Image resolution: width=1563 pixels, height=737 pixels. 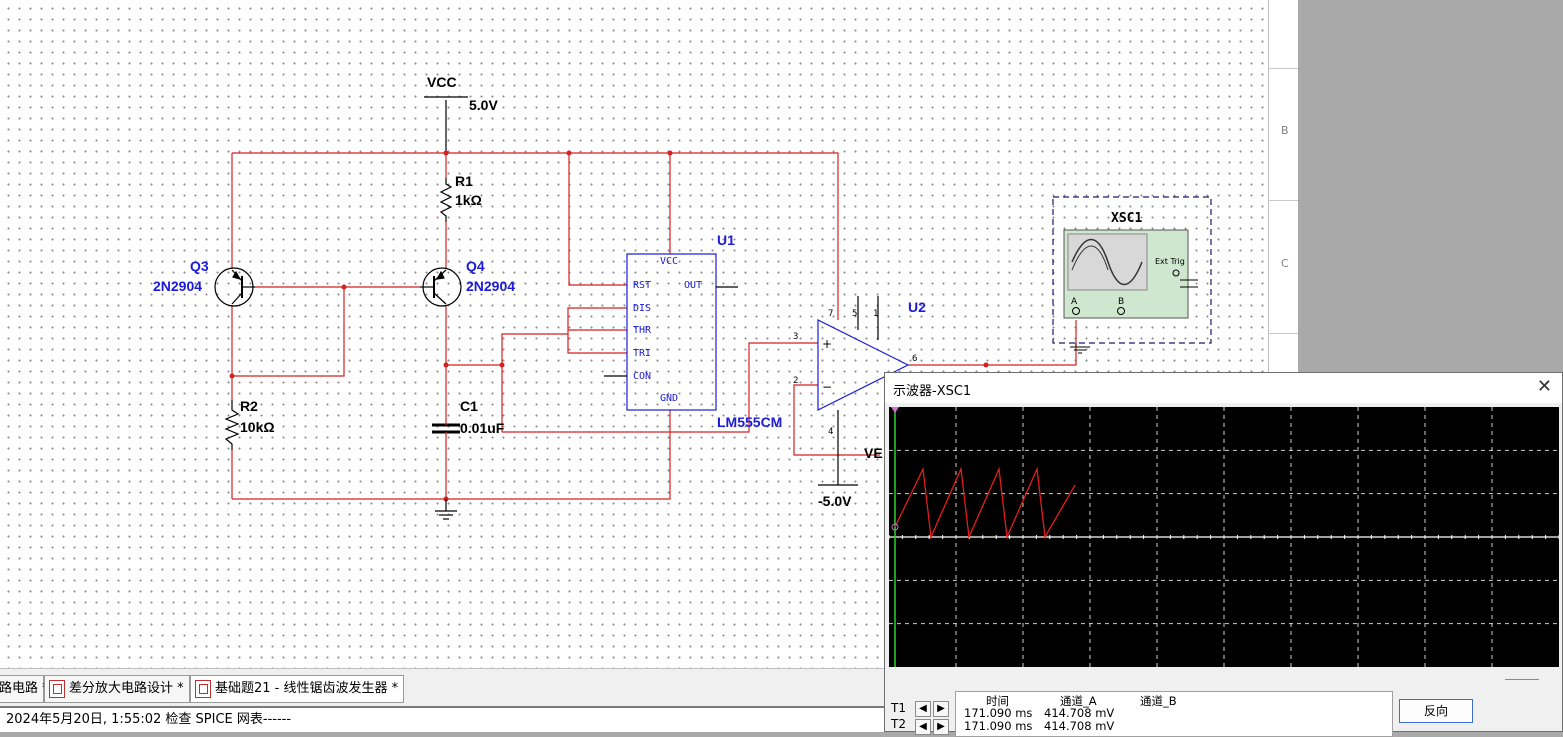 I want to click on u2-pin-4: 4, so click(x=830, y=432).